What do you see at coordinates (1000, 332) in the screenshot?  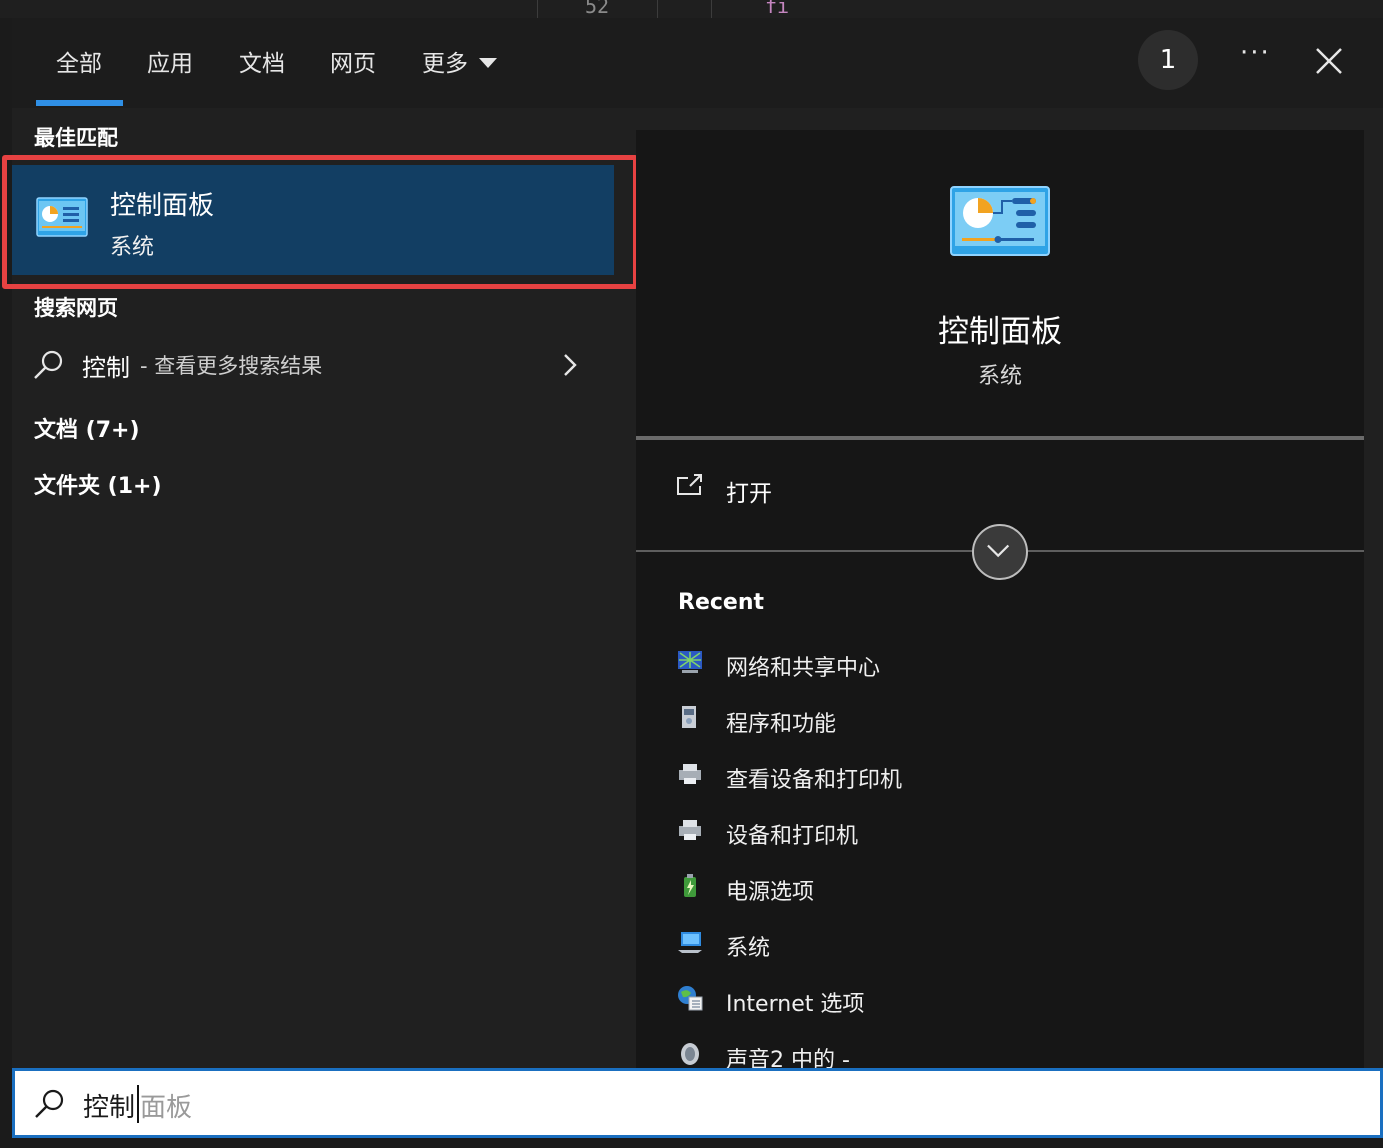 I see `preview-title: 控制面板` at bounding box center [1000, 332].